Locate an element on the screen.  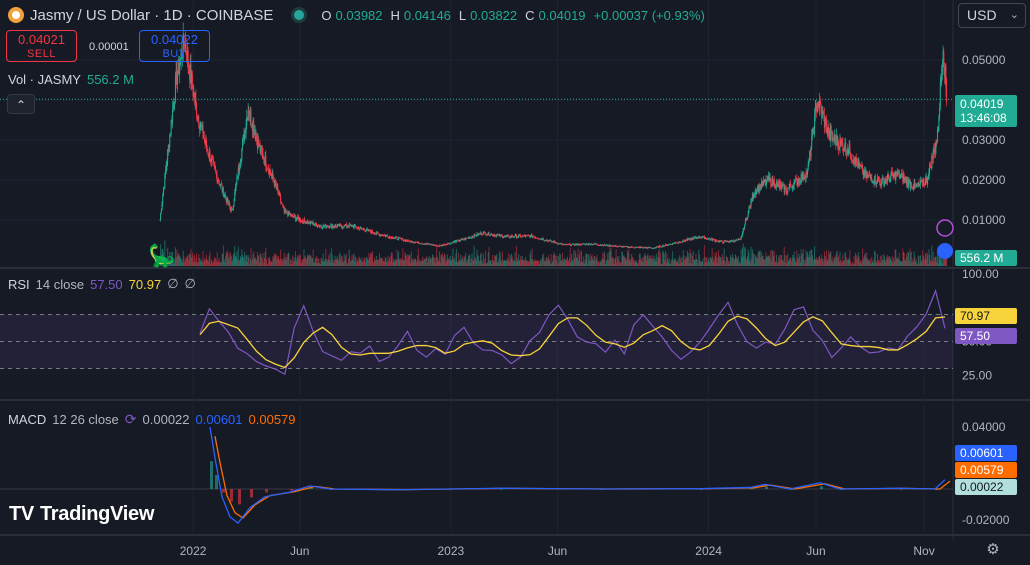
buy-label: BUY is located at coordinates (174, 54).